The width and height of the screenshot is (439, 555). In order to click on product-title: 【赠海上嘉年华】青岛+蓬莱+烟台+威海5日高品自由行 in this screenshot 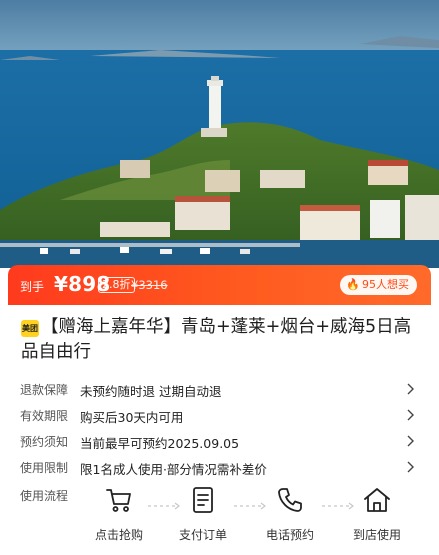, I will do `click(216, 339)`.